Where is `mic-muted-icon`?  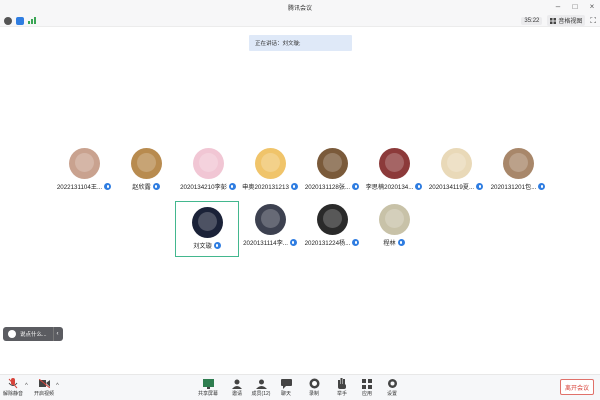 mic-muted-icon is located at coordinates (13, 383).